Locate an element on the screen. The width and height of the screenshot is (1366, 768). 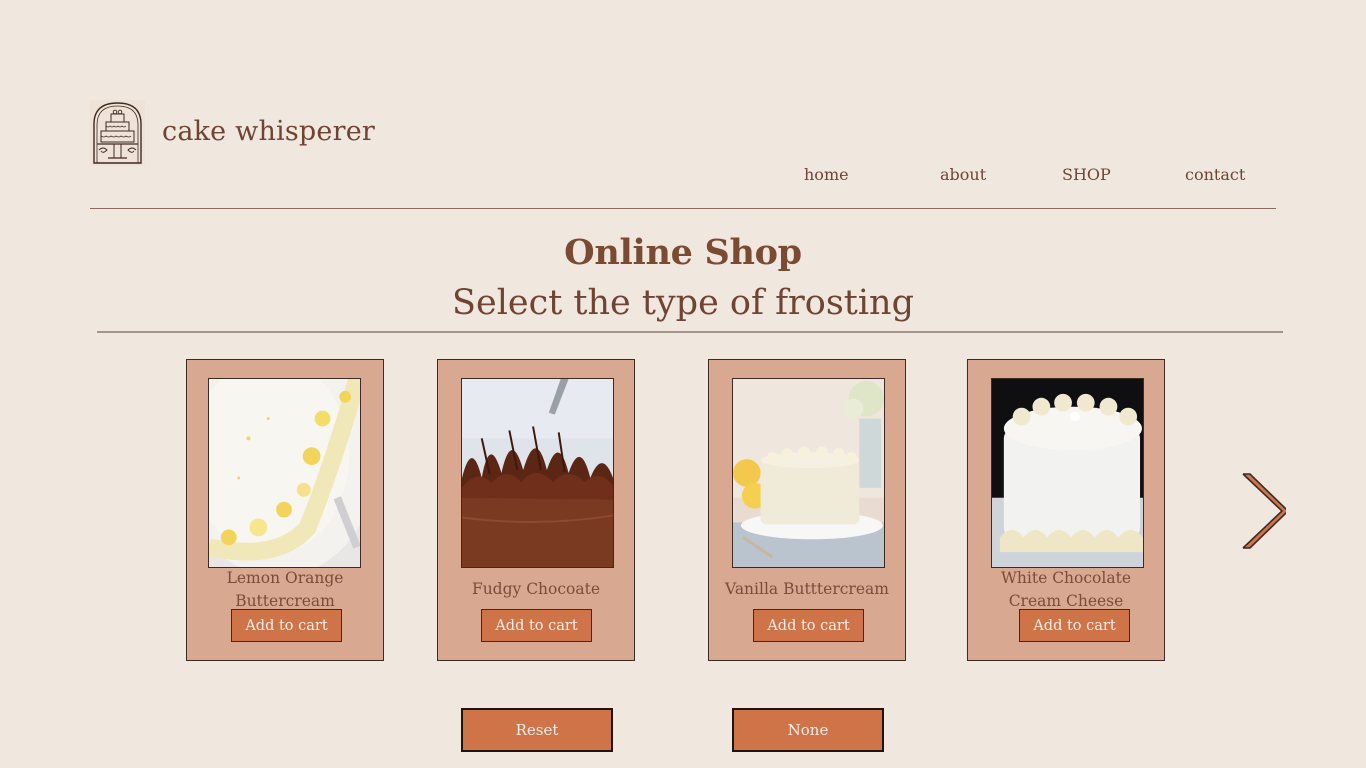
header-divider is located at coordinates (683, 208).